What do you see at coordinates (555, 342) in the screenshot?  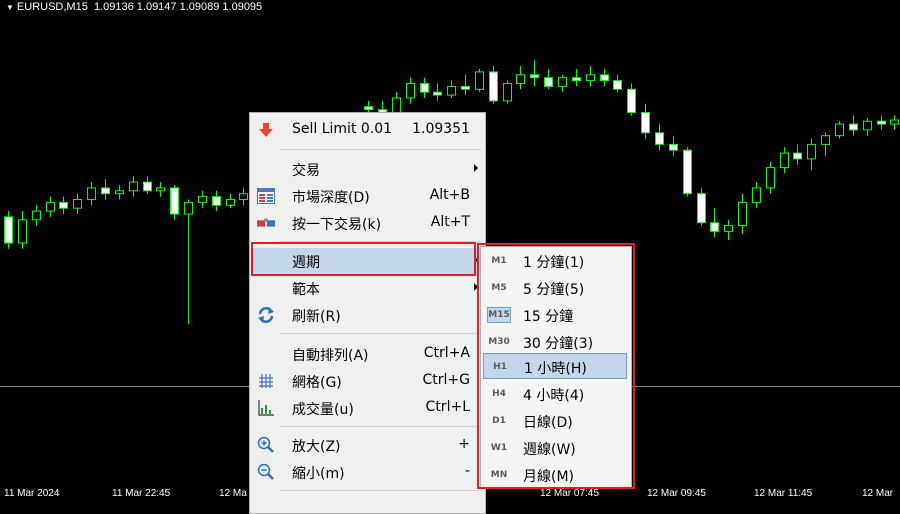 I see `period-m30: M30 30 分鐘(3)` at bounding box center [555, 342].